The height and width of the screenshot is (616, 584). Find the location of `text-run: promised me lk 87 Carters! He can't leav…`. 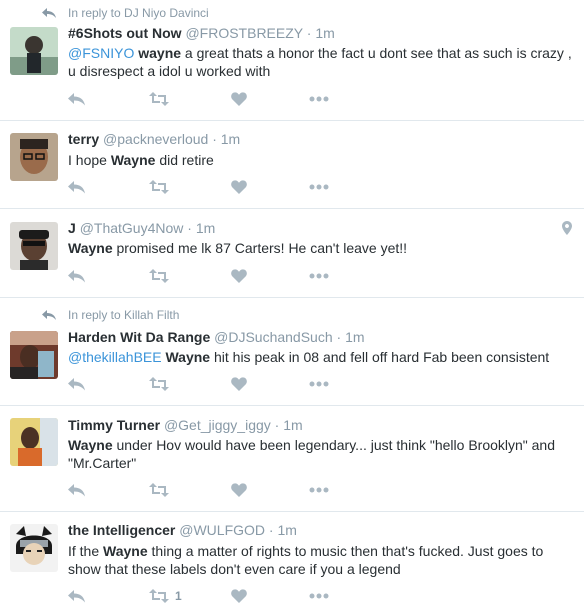

text-run: promised me lk 87 Carters! He can't leav… is located at coordinates (260, 248).